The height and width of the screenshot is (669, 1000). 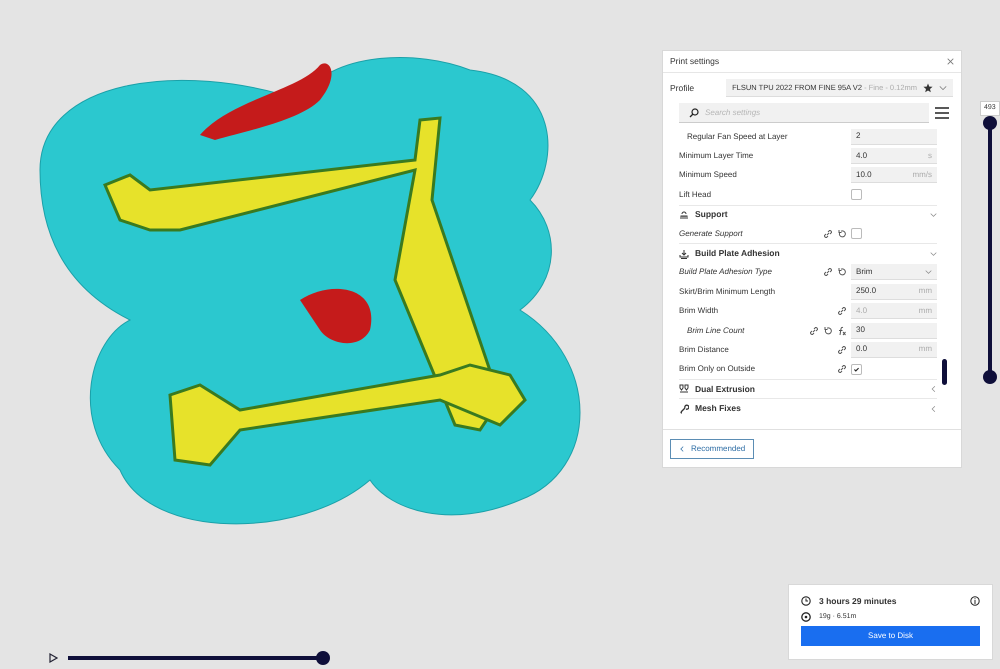 What do you see at coordinates (894, 156) in the screenshot?
I see `input-field: 4.0 s` at bounding box center [894, 156].